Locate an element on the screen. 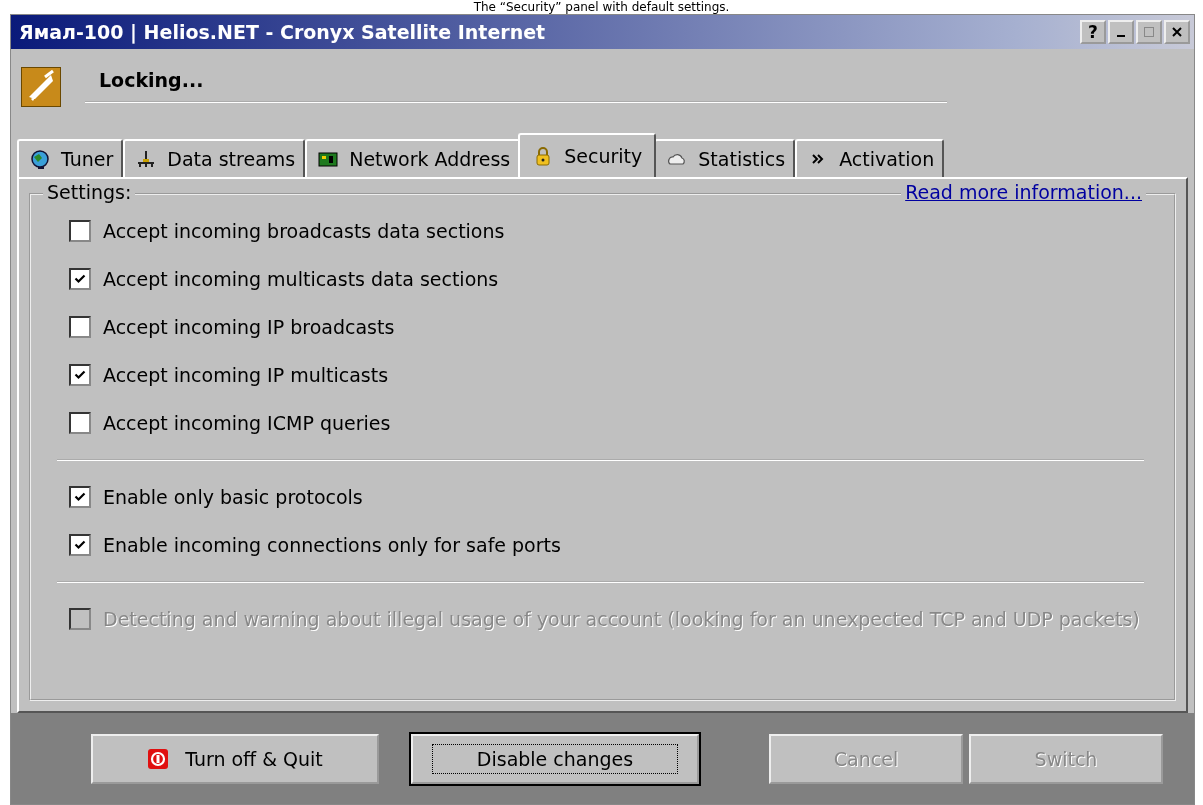 The width and height of the screenshot is (1203, 805). group-title: Settings: is located at coordinates (89, 192).